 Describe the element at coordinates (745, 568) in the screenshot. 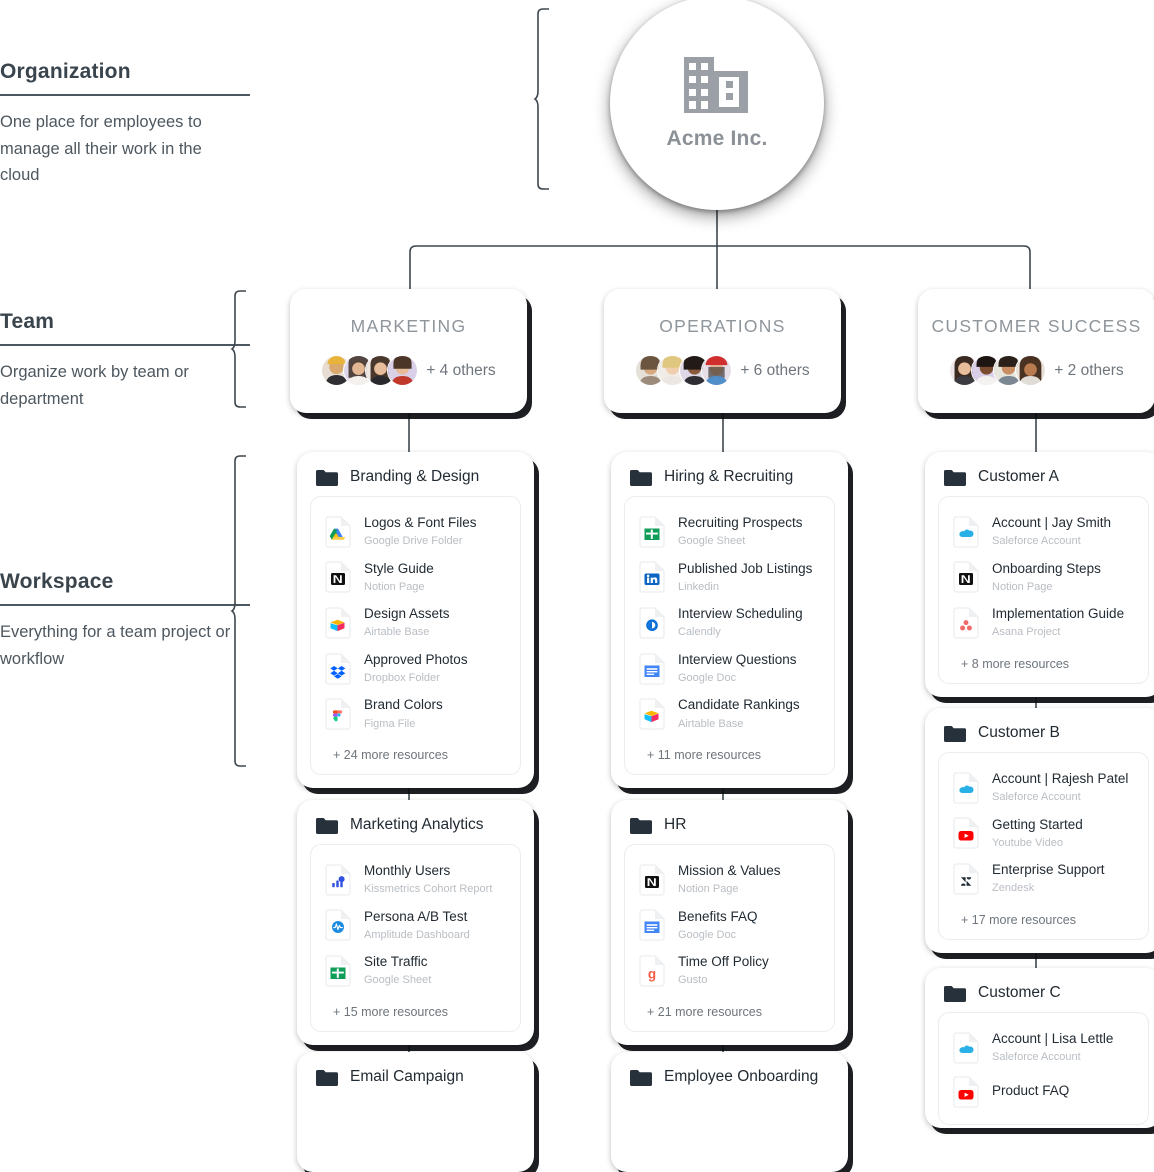

I see `resource-label: Published Job Listings` at that location.